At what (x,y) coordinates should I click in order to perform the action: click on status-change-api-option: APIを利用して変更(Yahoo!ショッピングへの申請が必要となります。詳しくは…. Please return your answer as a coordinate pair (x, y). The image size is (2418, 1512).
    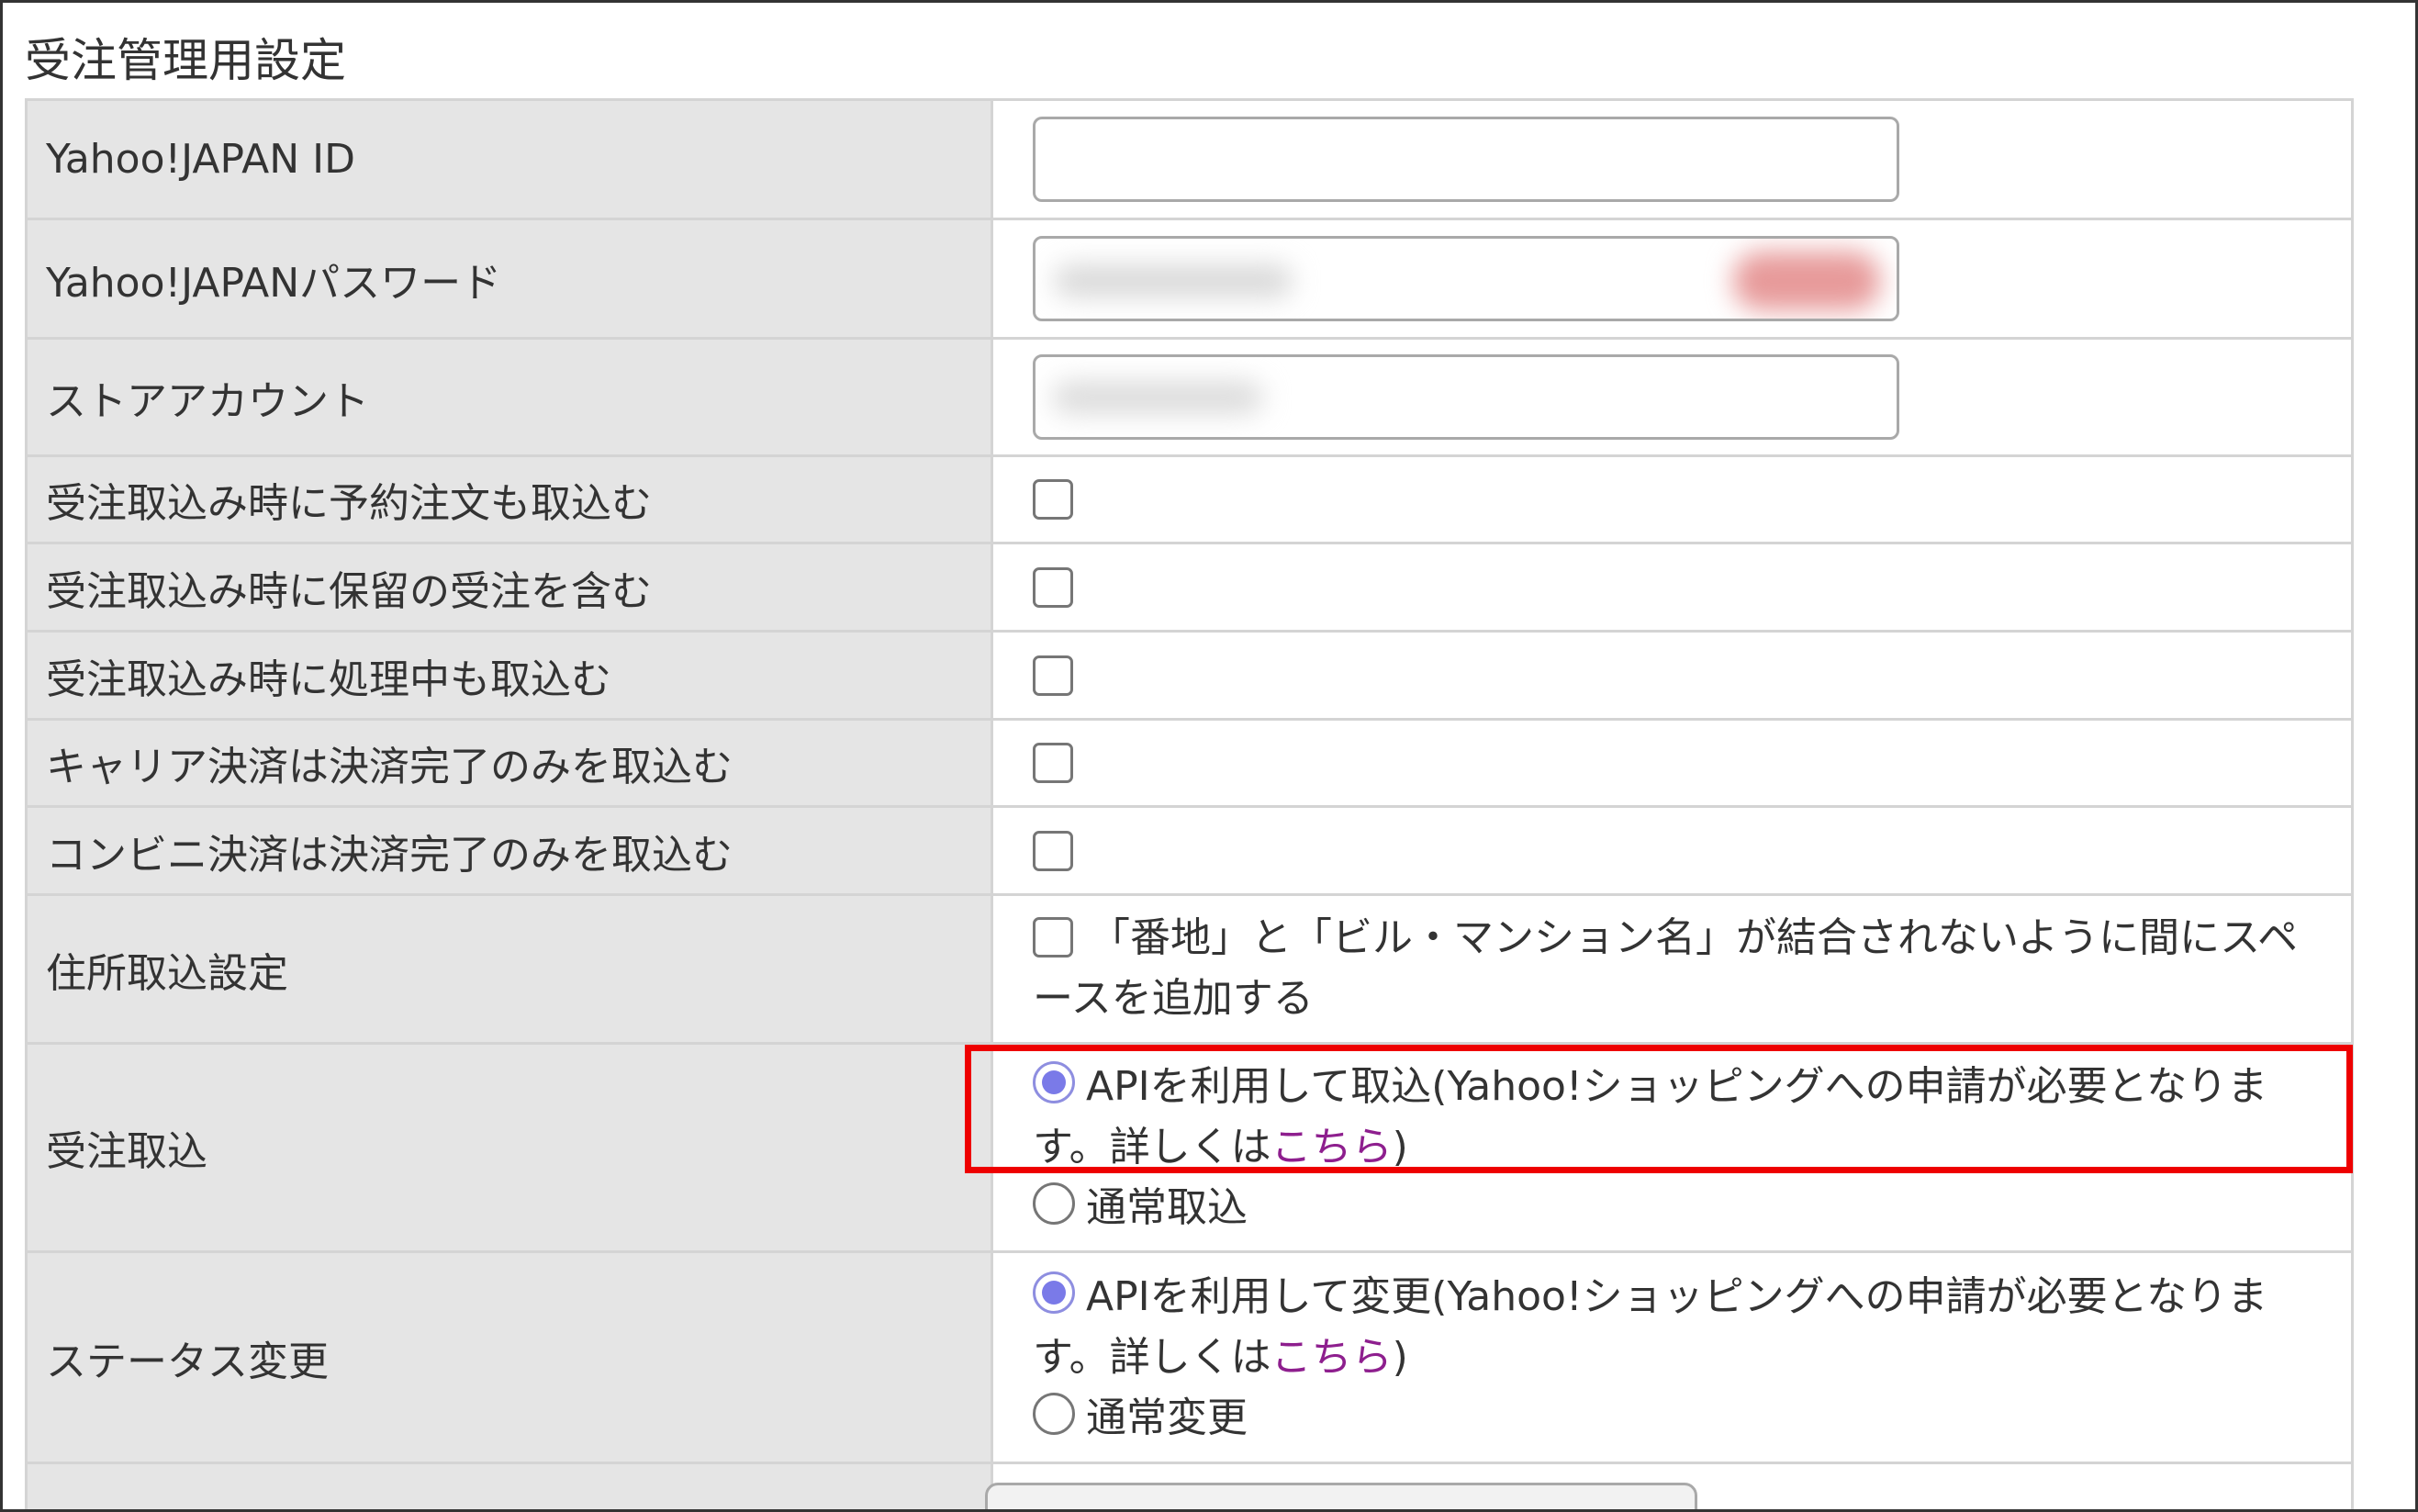
    Looking at the image, I should click on (1672, 1327).